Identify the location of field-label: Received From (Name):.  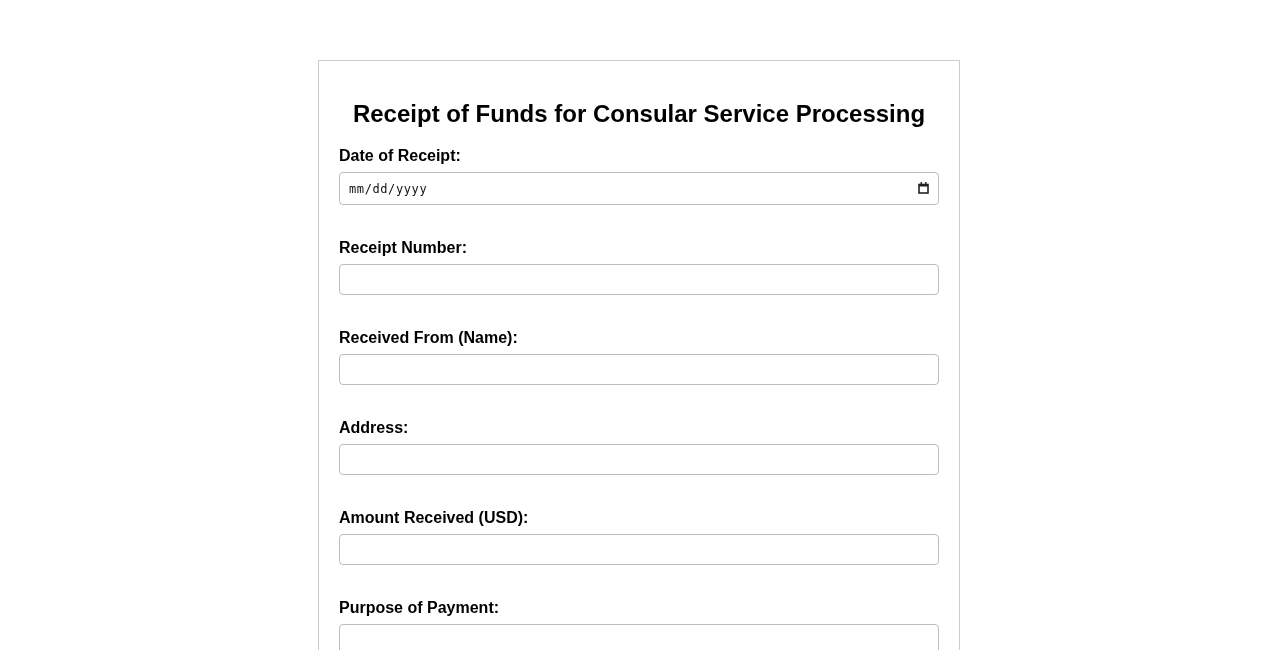
(428, 338).